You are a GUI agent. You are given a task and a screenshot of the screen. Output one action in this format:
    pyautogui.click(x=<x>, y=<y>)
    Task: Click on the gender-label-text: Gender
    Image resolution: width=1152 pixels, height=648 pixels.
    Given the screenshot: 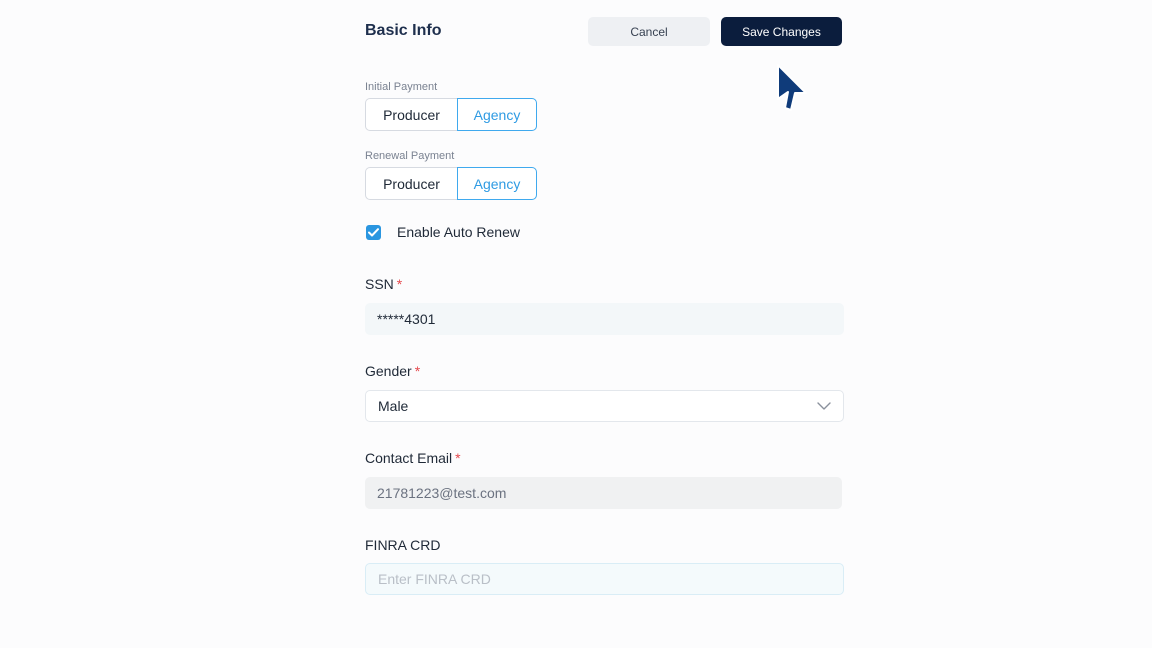 What is the action you would take?
    pyautogui.click(x=388, y=371)
    